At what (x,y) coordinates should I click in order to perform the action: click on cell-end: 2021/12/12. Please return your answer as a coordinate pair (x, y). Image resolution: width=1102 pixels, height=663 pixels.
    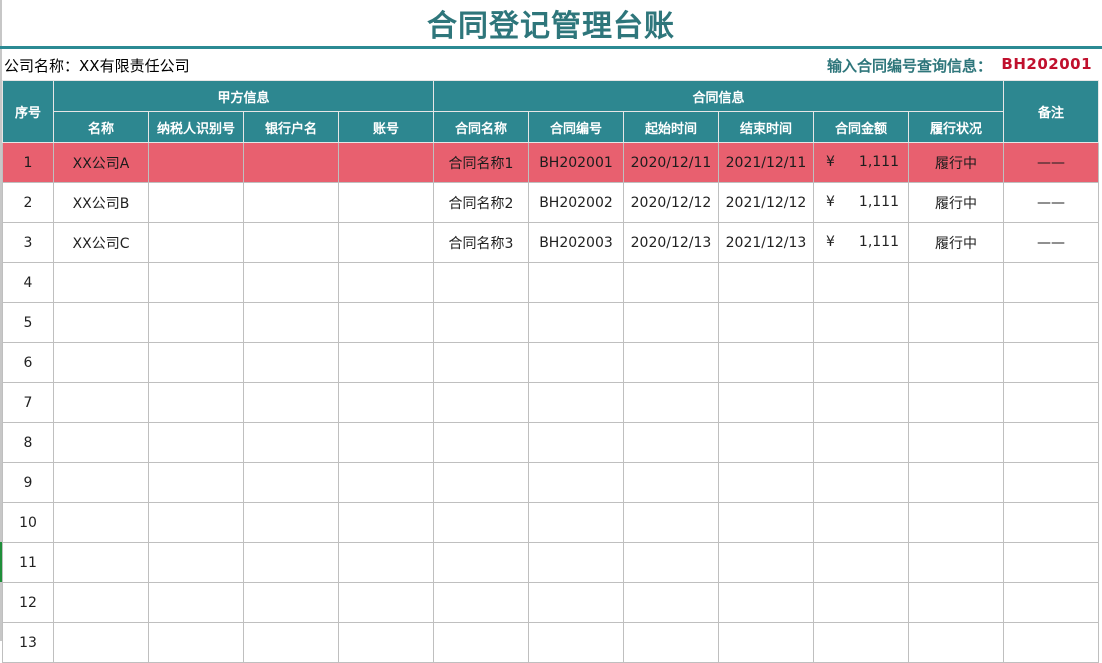
    Looking at the image, I should click on (766, 202).